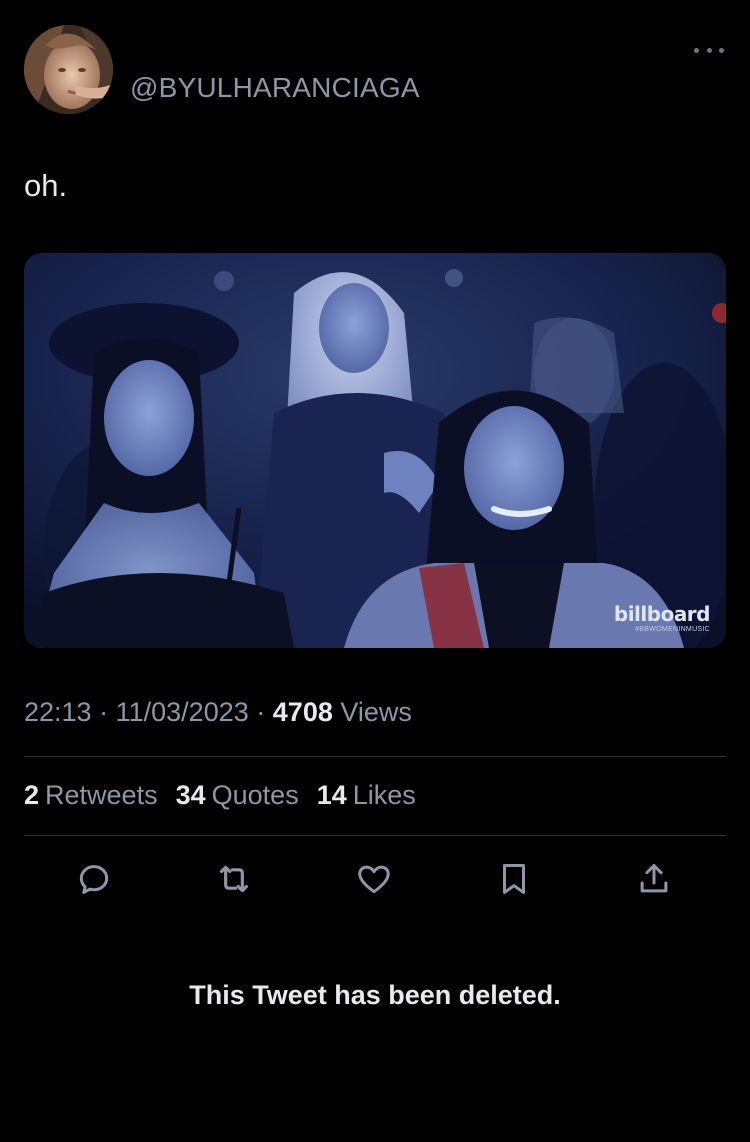 This screenshot has height=1142, width=750. What do you see at coordinates (190, 795) in the screenshot?
I see `quotes-count: 34` at bounding box center [190, 795].